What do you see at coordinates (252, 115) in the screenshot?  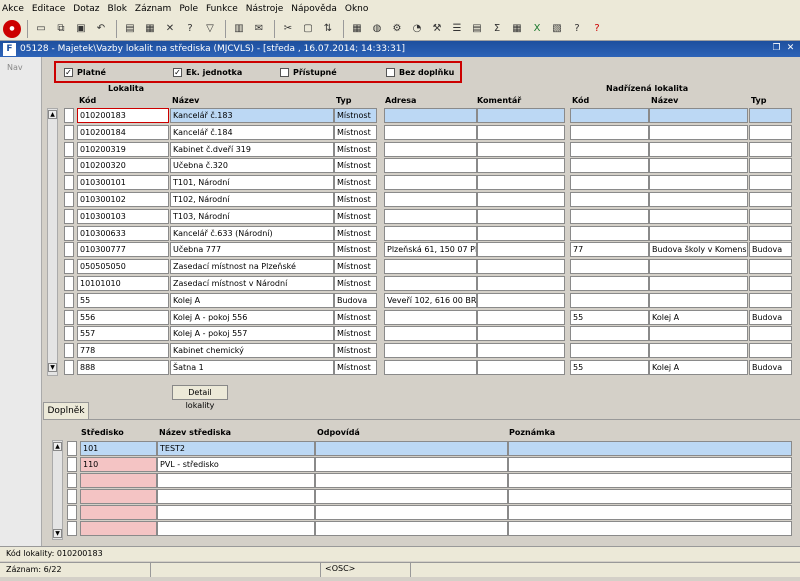 I see `cell-nazev: Kancelář č.183` at bounding box center [252, 115].